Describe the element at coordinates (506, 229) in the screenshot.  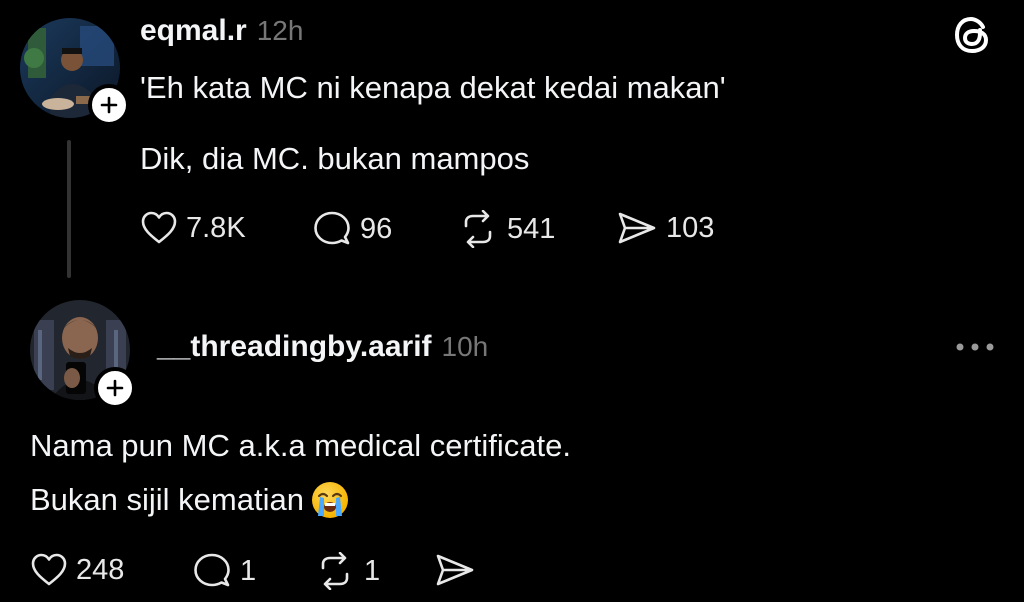
I see `repost-button: 541` at that location.